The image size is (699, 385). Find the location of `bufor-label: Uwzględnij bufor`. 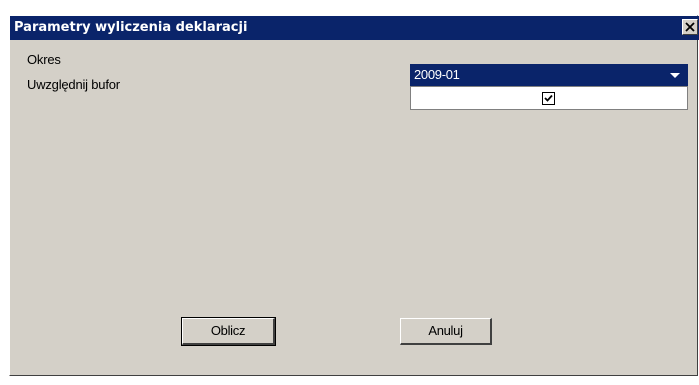

bufor-label: Uwzględnij bufor is located at coordinates (73, 84).